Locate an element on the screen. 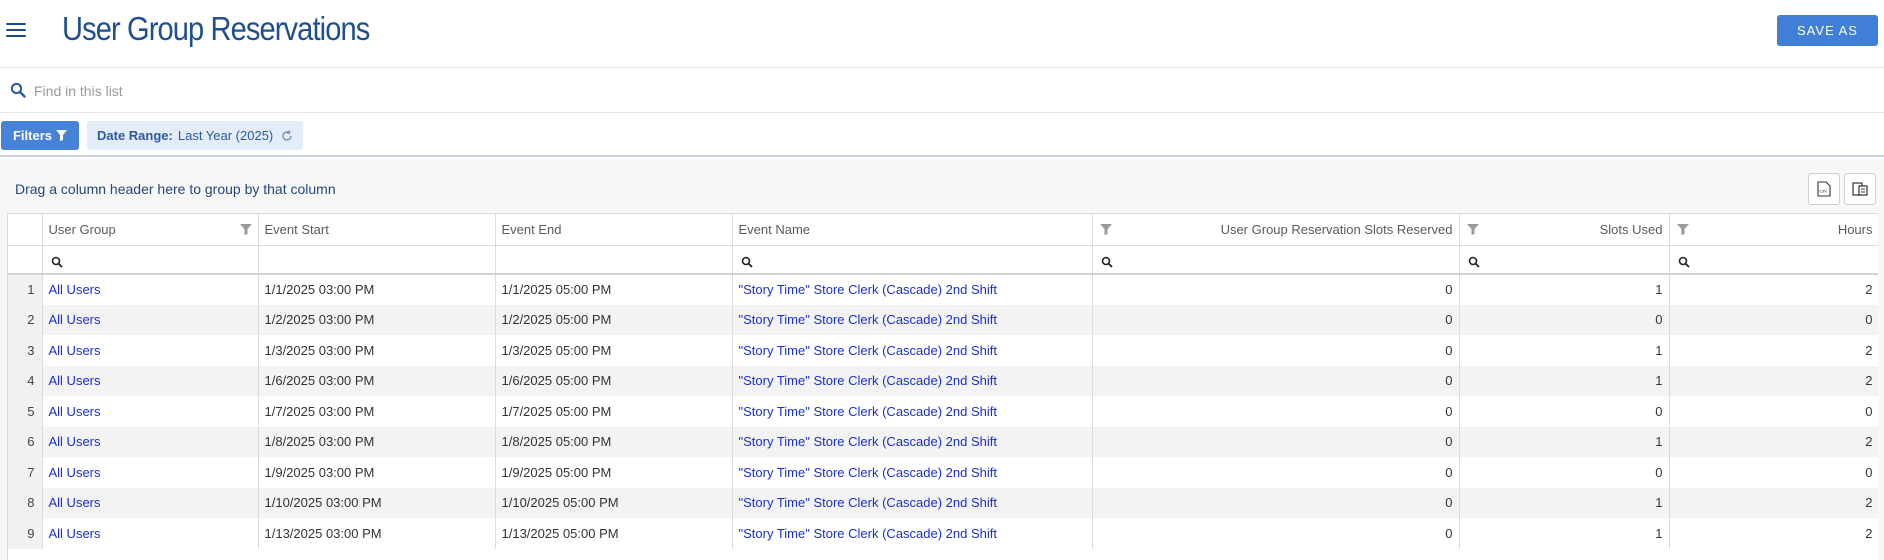  event-end-cell: 1/10/2025 05:00 PM is located at coordinates (614, 502).